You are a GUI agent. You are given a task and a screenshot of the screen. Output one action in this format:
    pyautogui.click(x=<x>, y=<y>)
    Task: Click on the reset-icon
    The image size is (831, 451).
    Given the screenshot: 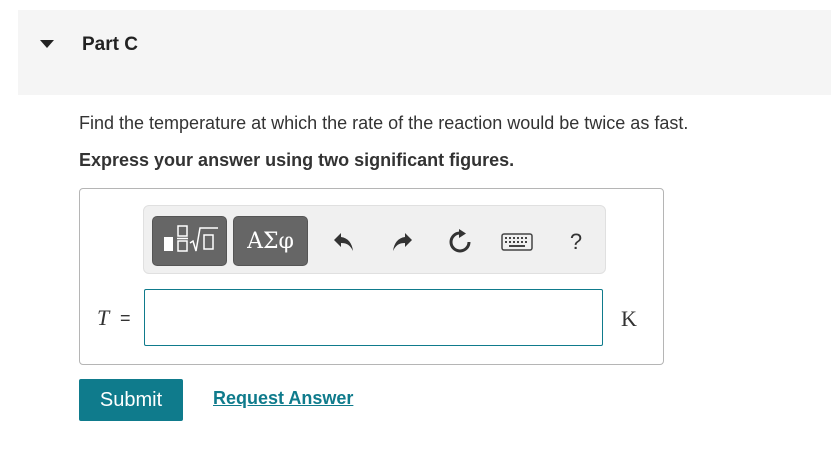 What is the action you would take?
    pyautogui.click(x=460, y=242)
    